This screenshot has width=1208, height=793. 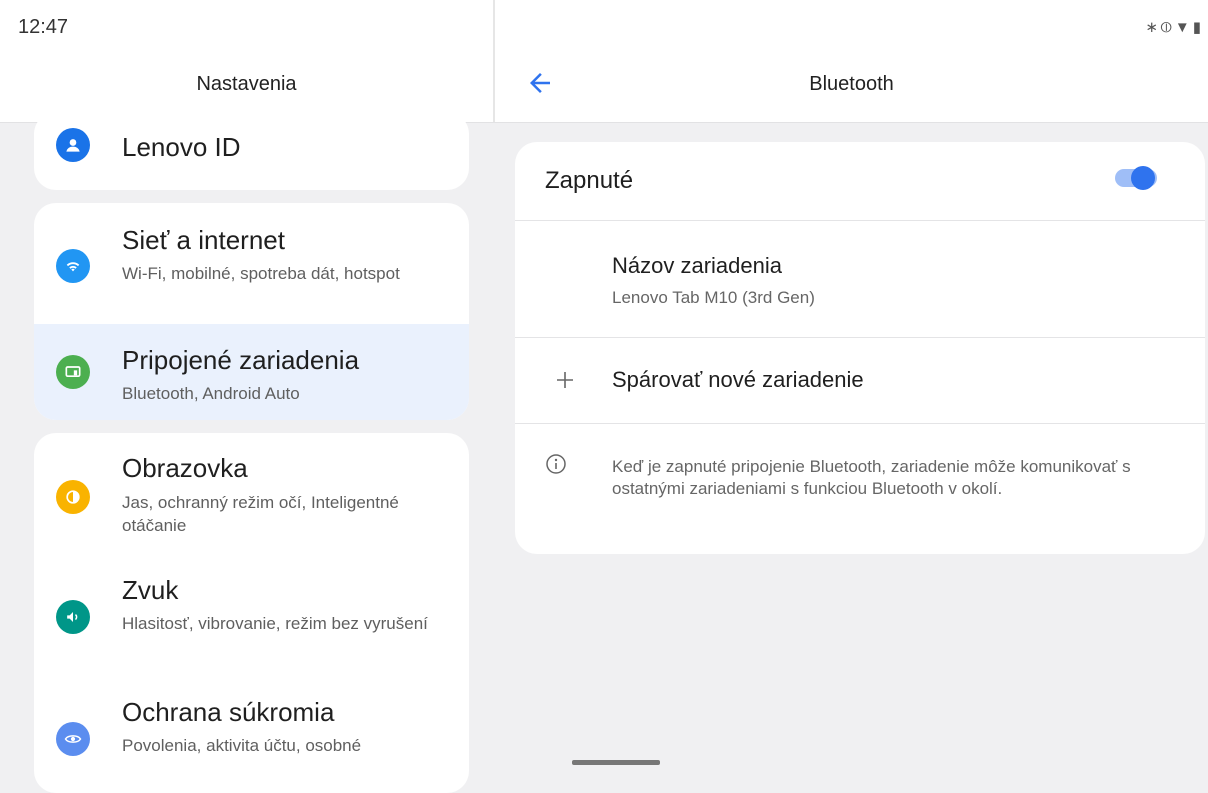 I want to click on pair-new-device-row: Spárovať nové zariadenie, so click(x=860, y=380).